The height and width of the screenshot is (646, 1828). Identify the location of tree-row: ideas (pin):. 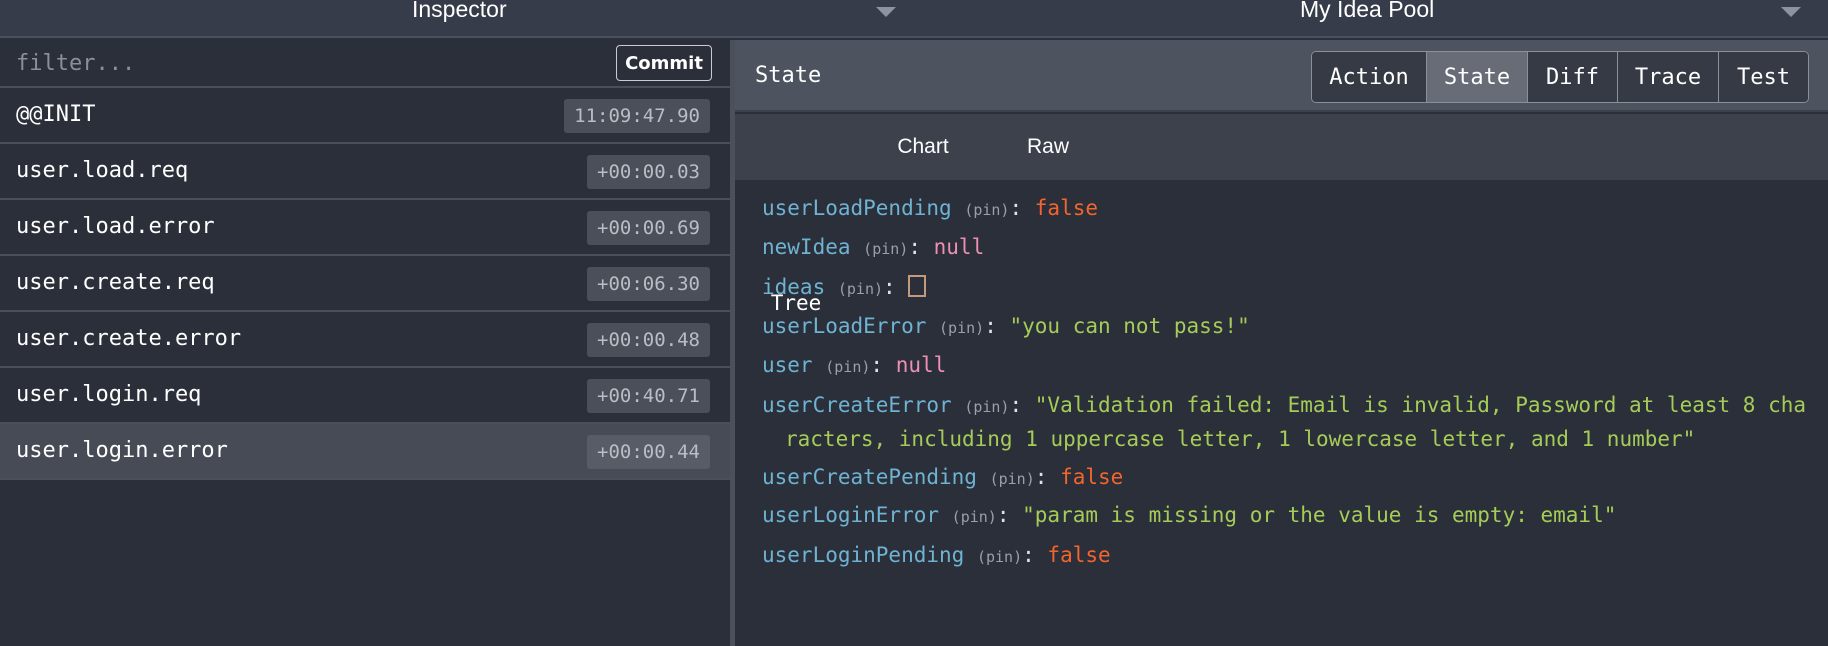
(844, 287).